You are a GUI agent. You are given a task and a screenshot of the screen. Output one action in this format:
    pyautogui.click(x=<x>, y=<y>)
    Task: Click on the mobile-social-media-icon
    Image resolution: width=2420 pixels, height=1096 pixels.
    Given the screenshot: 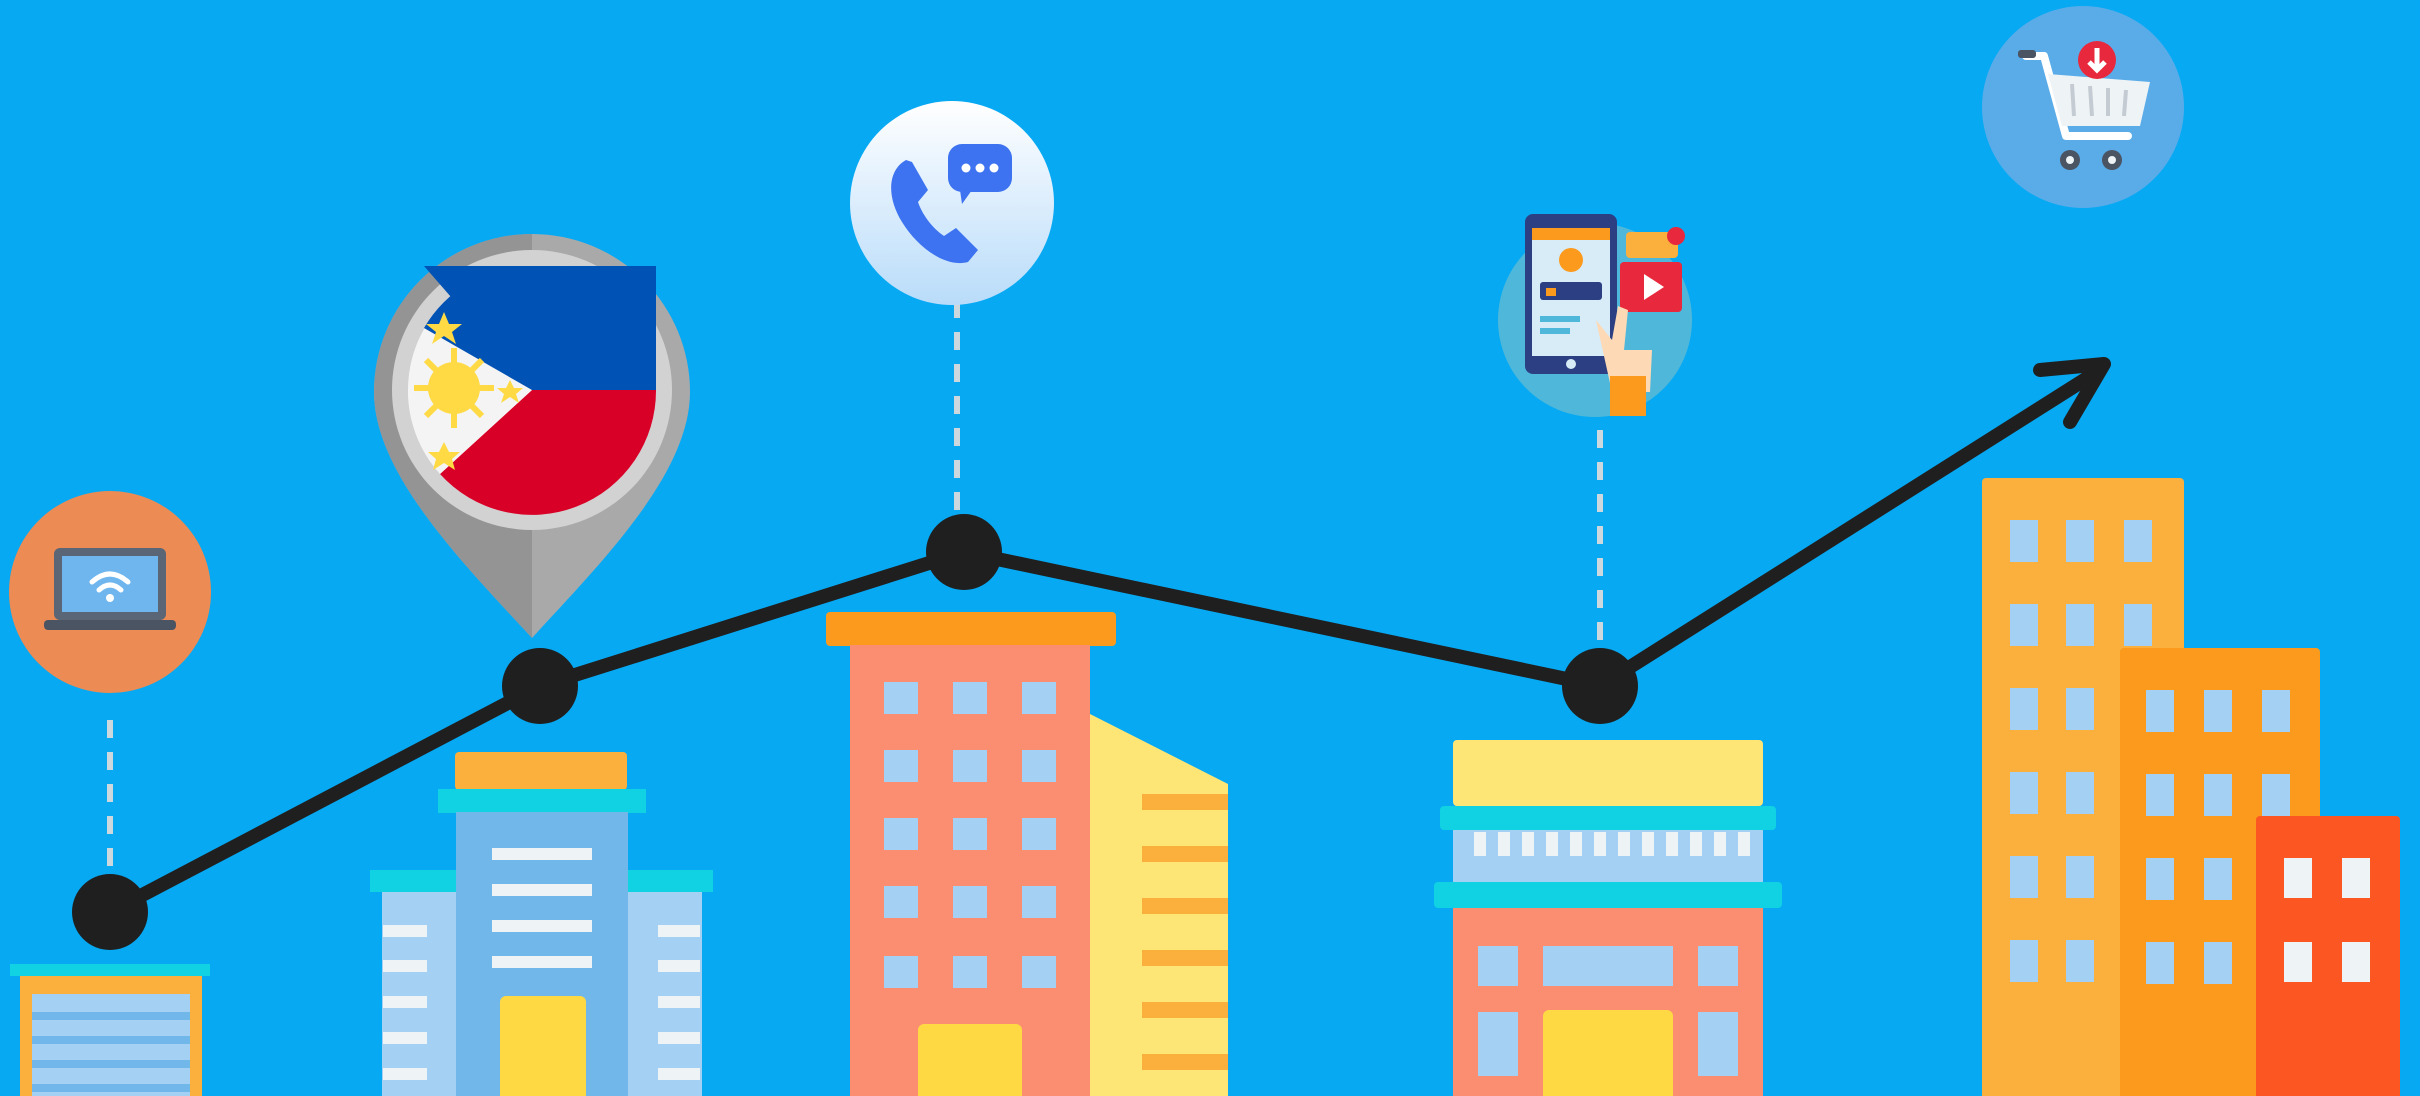 What is the action you would take?
    pyautogui.click(x=1595, y=315)
    